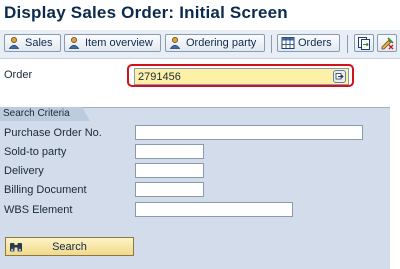 This screenshot has height=269, width=400. I want to click on page-title: Display Sales Order: Initial Screen, so click(146, 12).